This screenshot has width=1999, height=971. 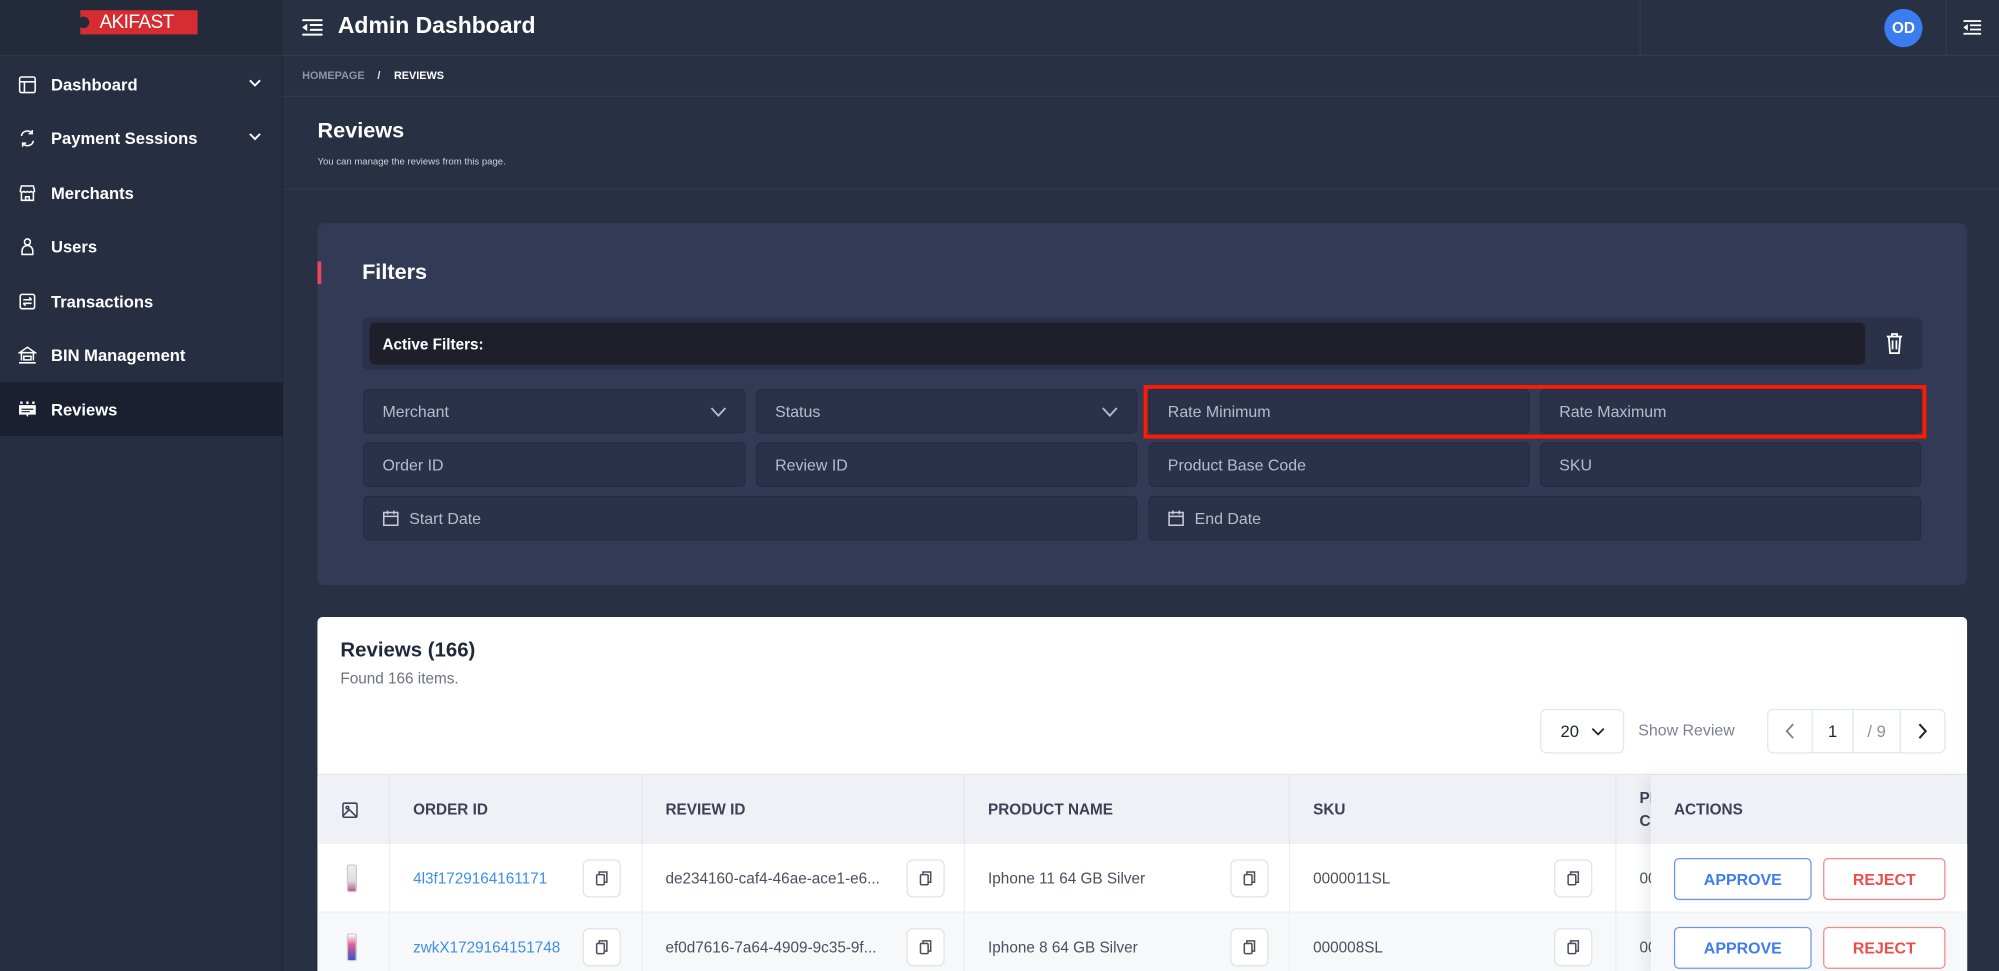 I want to click on active-filters-label: Active Filters:, so click(x=1117, y=343).